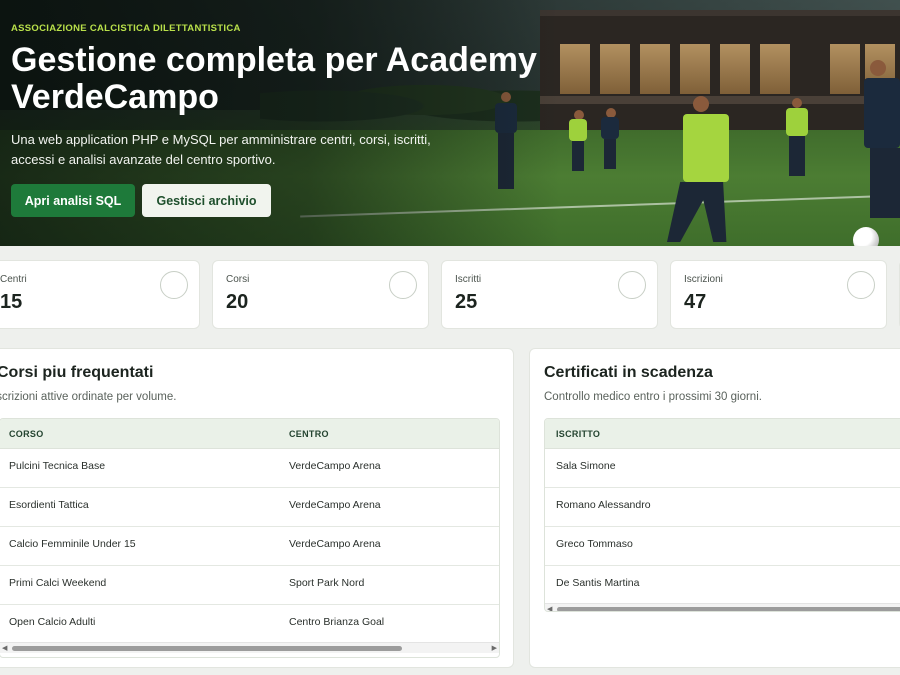 Image resolution: width=900 pixels, height=675 pixels. What do you see at coordinates (778, 294) in the screenshot?
I see `stat-card-iscrizioni: Iscrizioni 47` at bounding box center [778, 294].